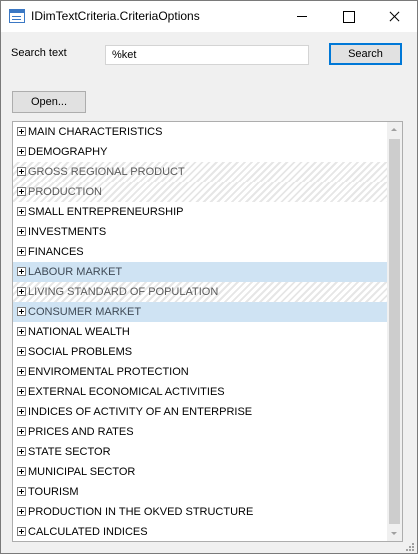 The width and height of the screenshot is (418, 554). I want to click on tree-item: SMALL ENTREPRENEURSHIP, so click(200, 212).